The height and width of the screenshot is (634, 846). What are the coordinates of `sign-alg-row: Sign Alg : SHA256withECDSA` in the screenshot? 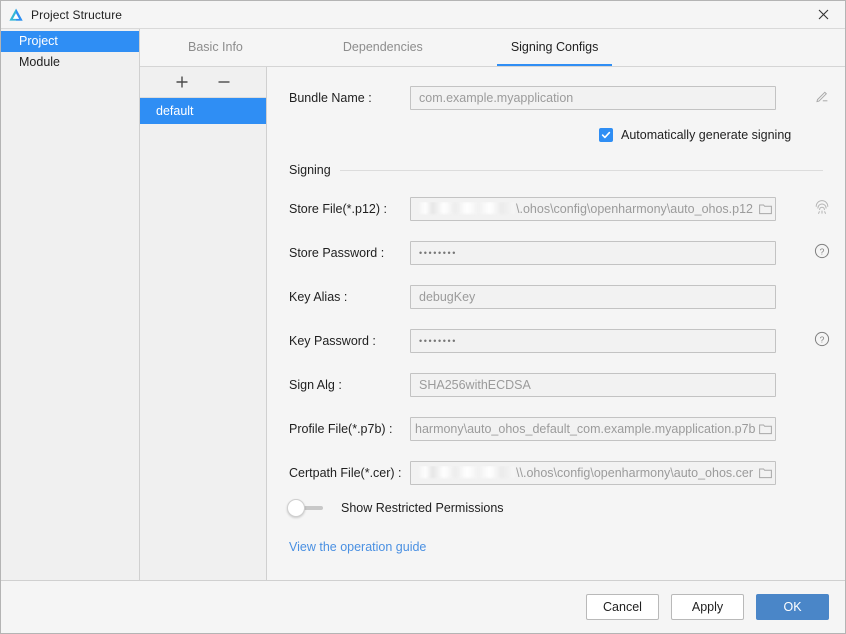 It's located at (556, 385).